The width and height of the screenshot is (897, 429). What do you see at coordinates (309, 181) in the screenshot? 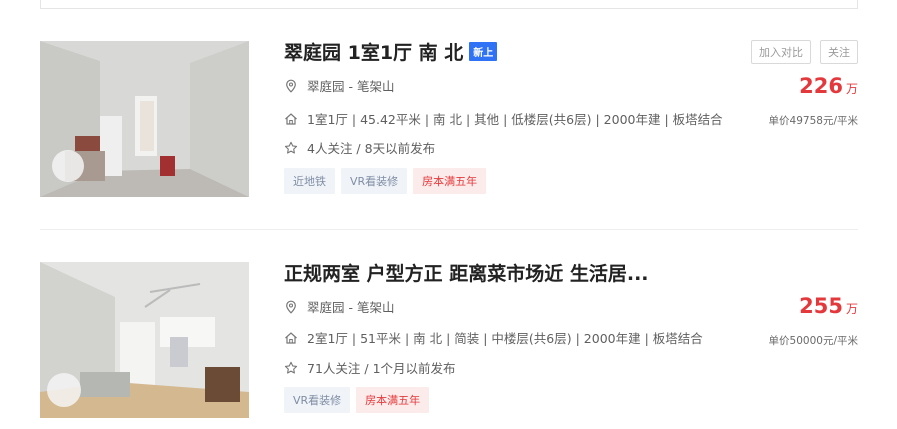
I see `tag-subway: 近地铁` at bounding box center [309, 181].